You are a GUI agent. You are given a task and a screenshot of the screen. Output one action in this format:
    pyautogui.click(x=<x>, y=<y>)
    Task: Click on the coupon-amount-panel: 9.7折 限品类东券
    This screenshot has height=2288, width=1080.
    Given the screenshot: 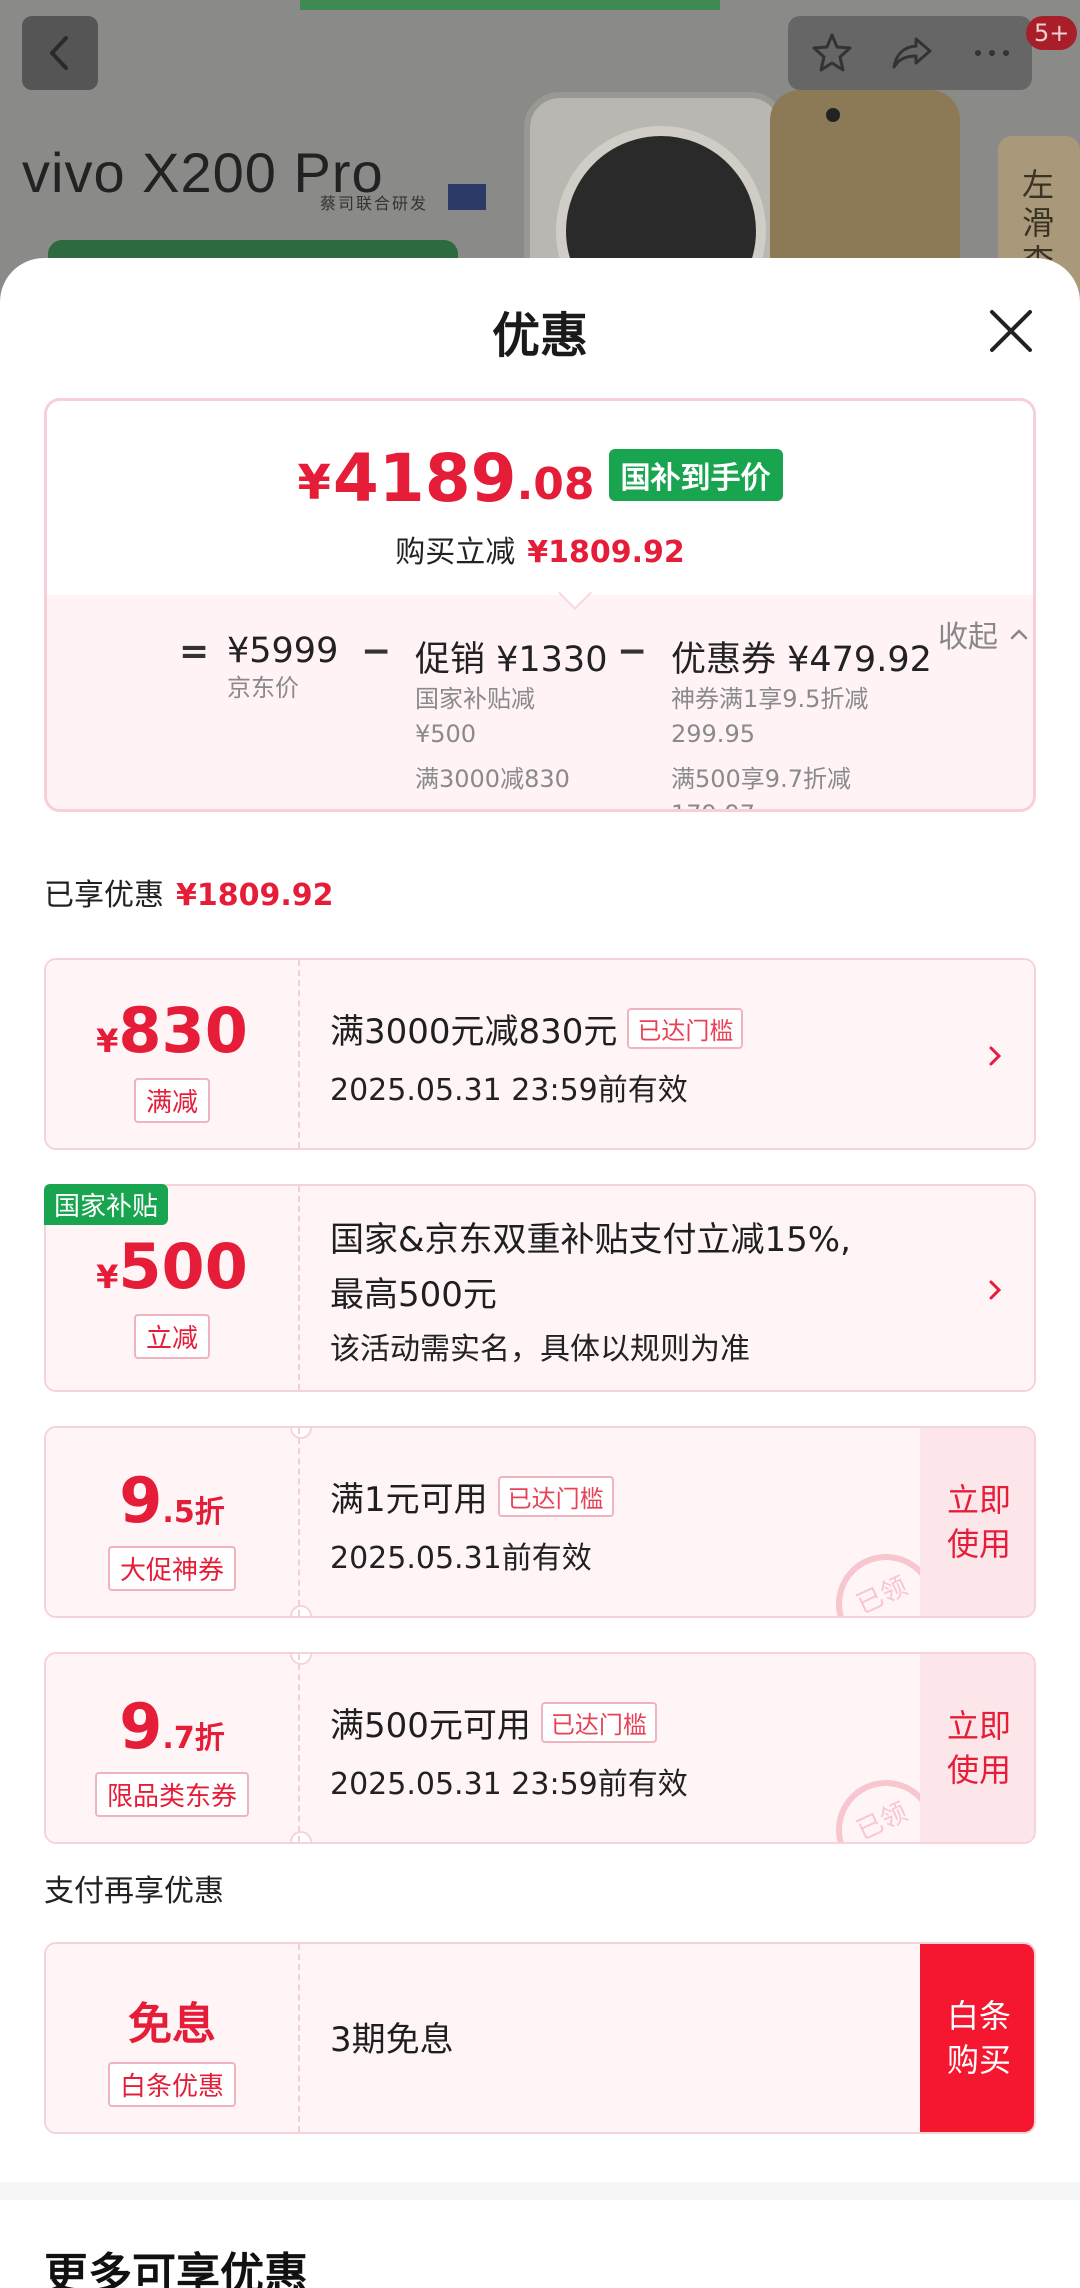 What is the action you would take?
    pyautogui.click(x=173, y=1748)
    